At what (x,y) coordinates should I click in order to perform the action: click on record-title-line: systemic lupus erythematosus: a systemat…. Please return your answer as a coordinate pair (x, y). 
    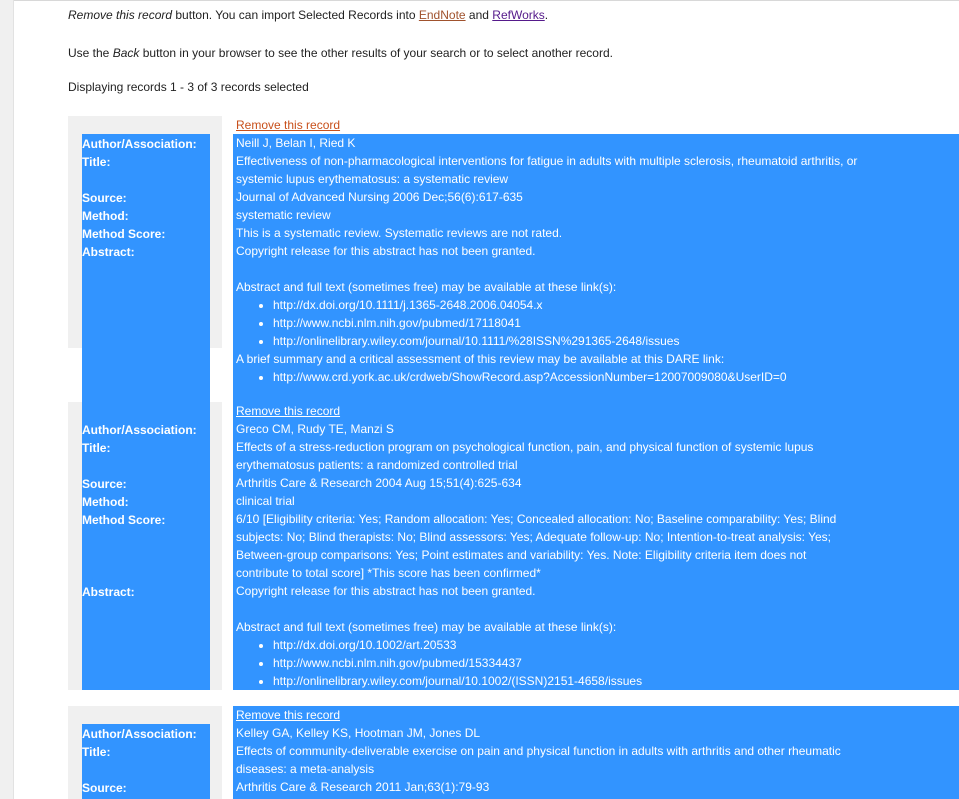
    Looking at the image, I should click on (372, 179).